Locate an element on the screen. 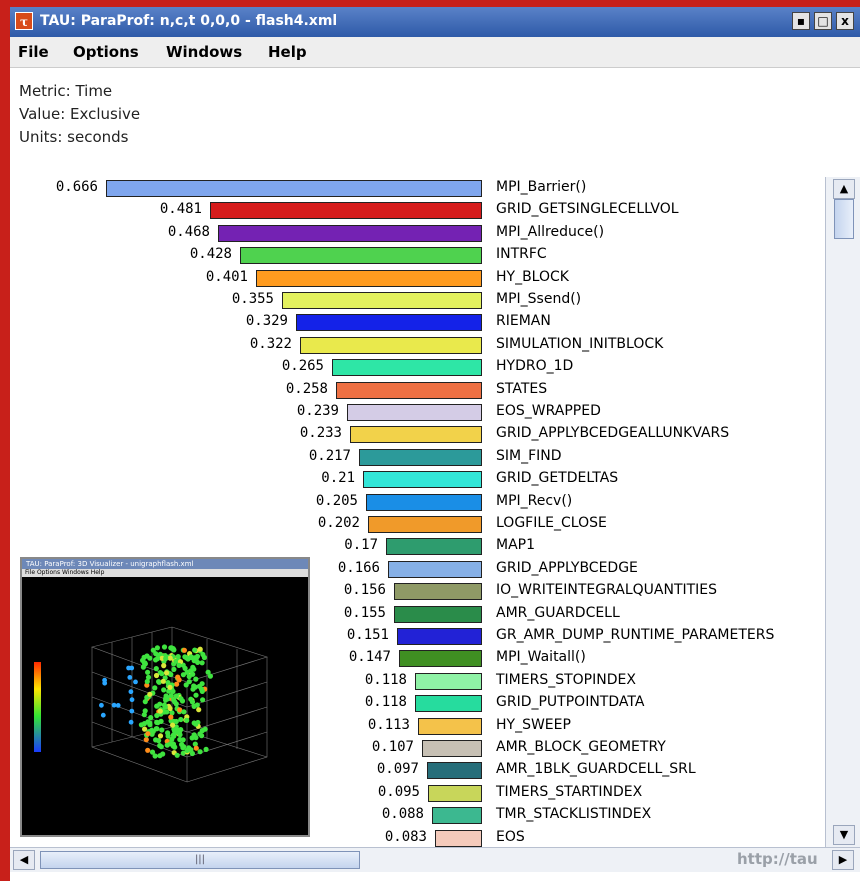 The width and height of the screenshot is (860, 881). bar-value-label: 0.166 is located at coordinates (358, 567).